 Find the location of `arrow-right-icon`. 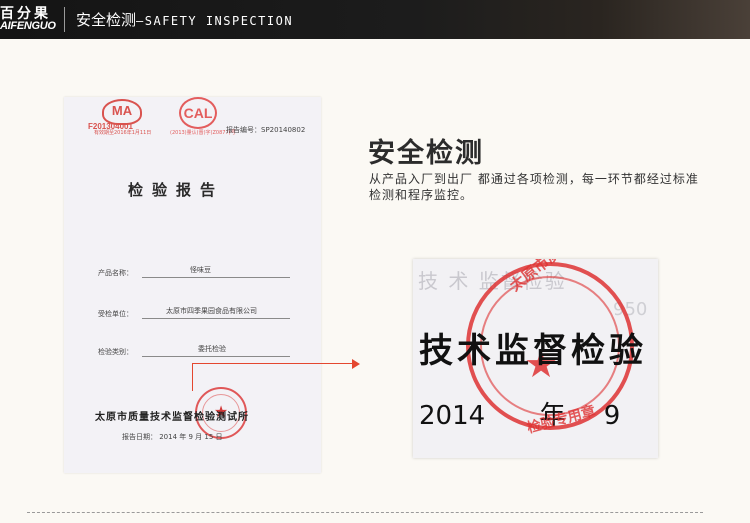

arrow-right-icon is located at coordinates (356, 364).